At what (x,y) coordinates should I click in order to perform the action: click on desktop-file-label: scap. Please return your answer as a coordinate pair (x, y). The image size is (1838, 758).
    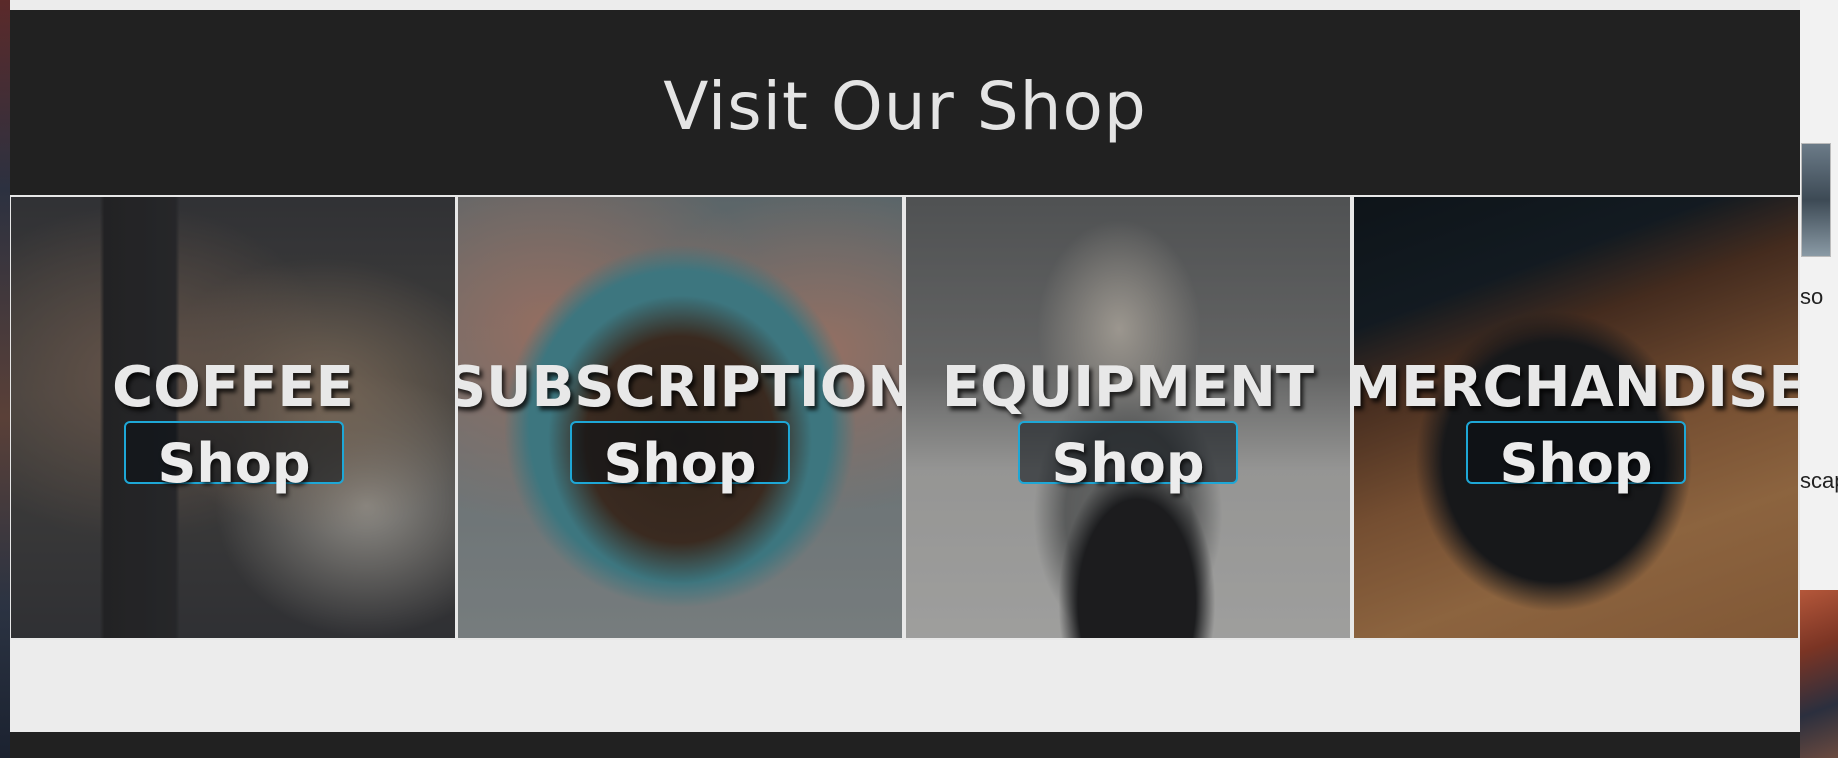
    Looking at the image, I should click on (1819, 481).